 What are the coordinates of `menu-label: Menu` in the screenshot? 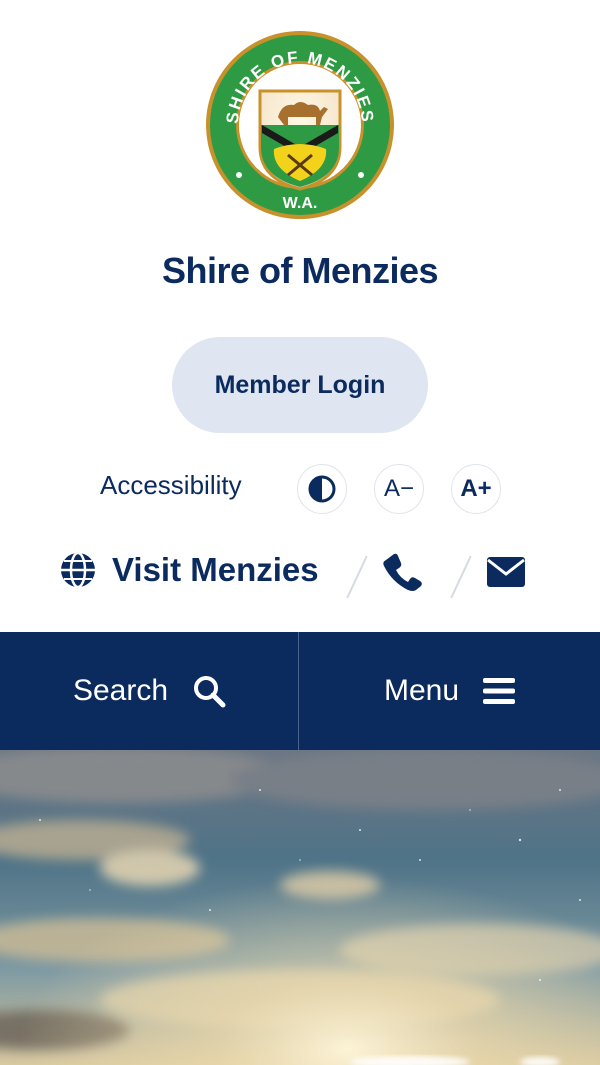 It's located at (421, 690).